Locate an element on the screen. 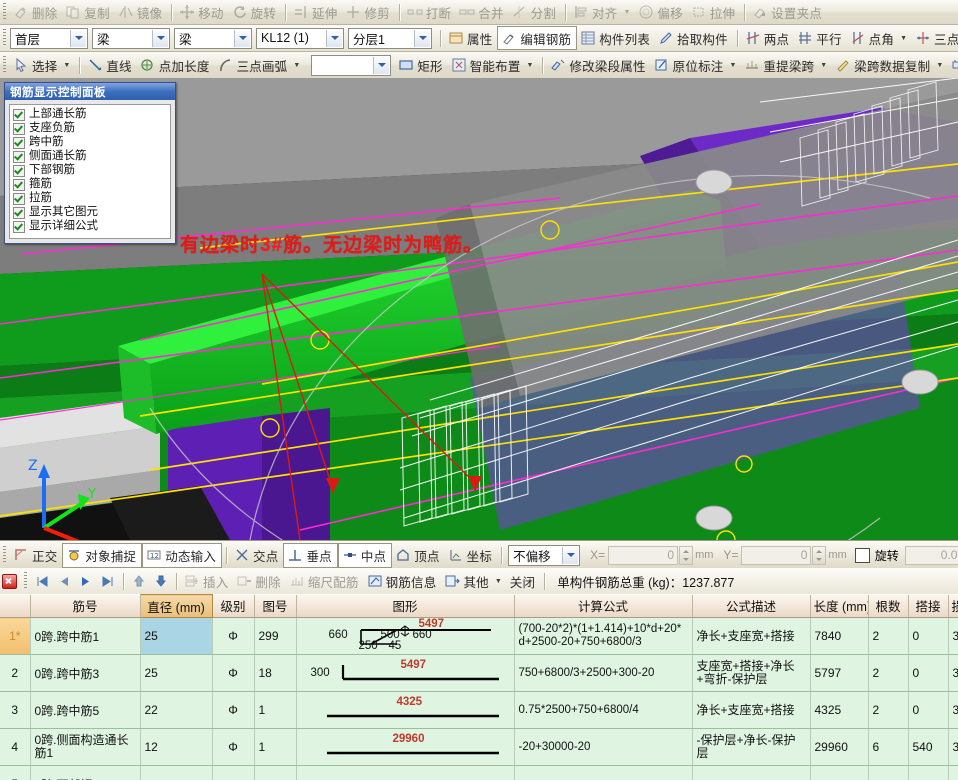  pick-member-button: 拾取构件 is located at coordinates (694, 38).